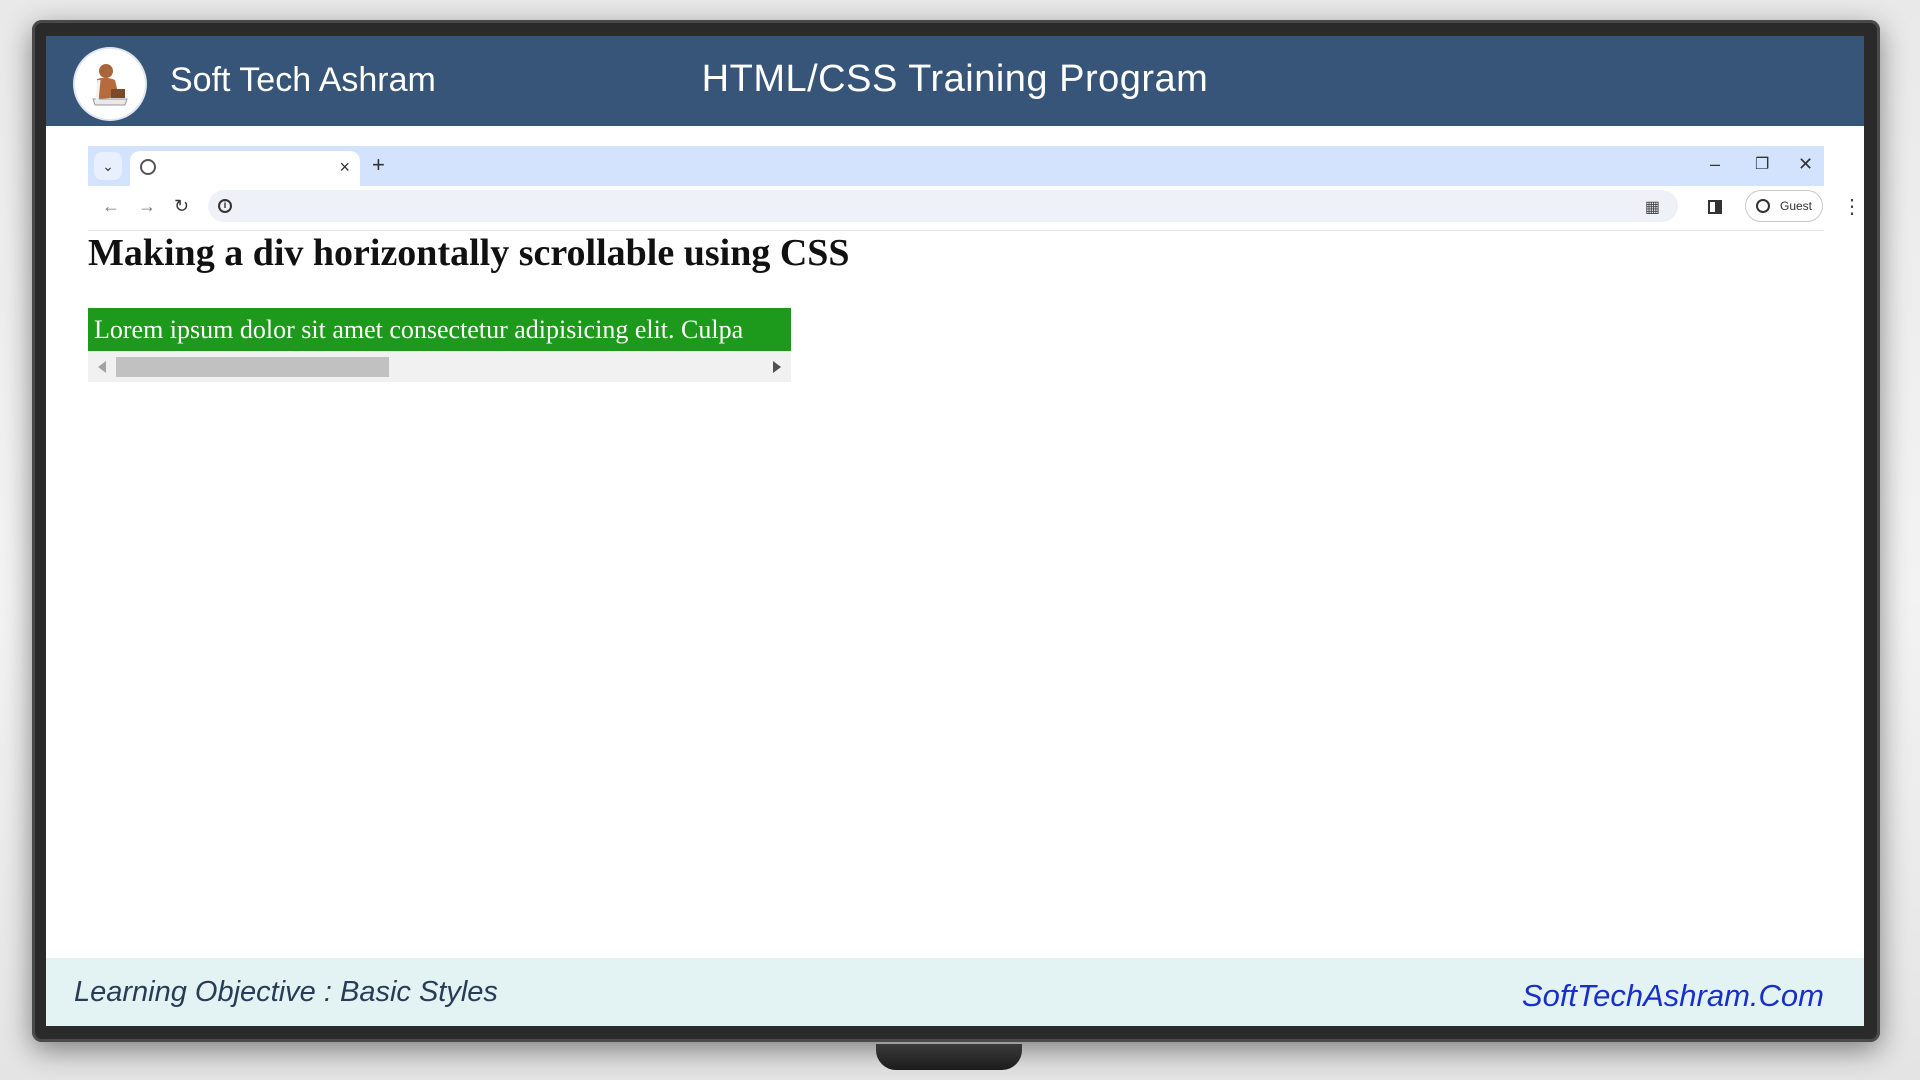 This screenshot has height=1080, width=1920. I want to click on reload-icon: ↻, so click(181, 206).